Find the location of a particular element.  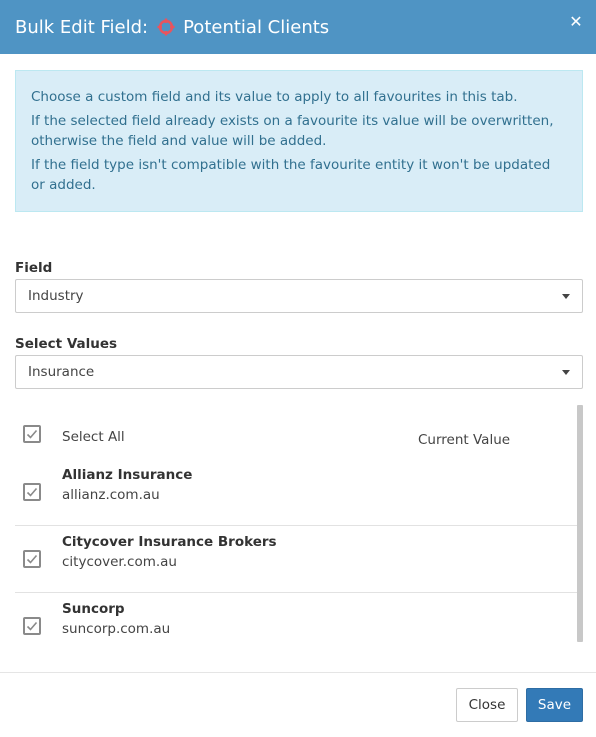

modal-title: Bulk Edit Field: Potential Clients is located at coordinates (172, 27).